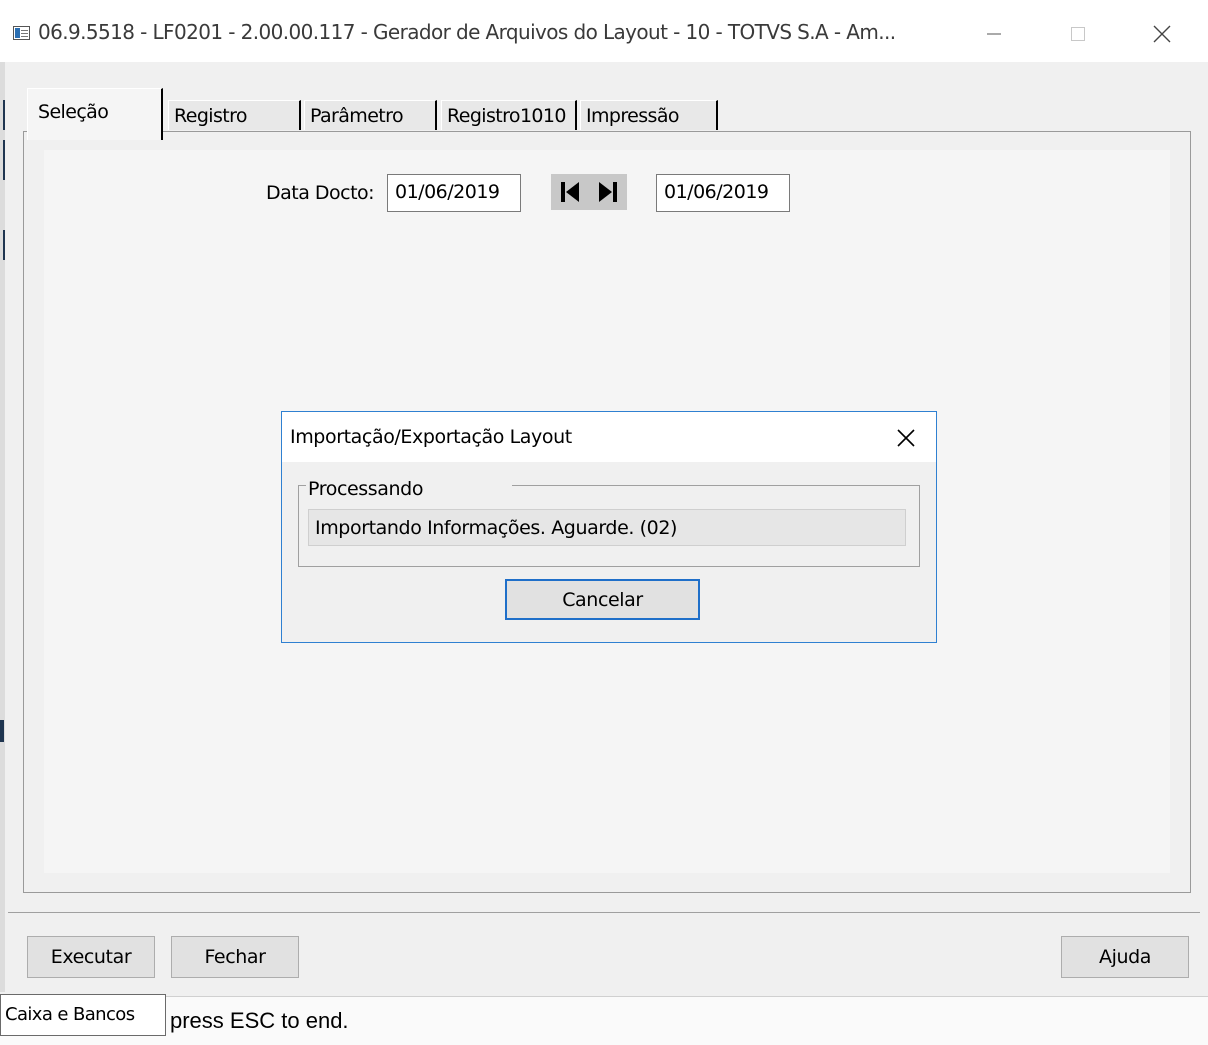  Describe the element at coordinates (467, 485) in the screenshot. I see `group-border-gap` at that location.